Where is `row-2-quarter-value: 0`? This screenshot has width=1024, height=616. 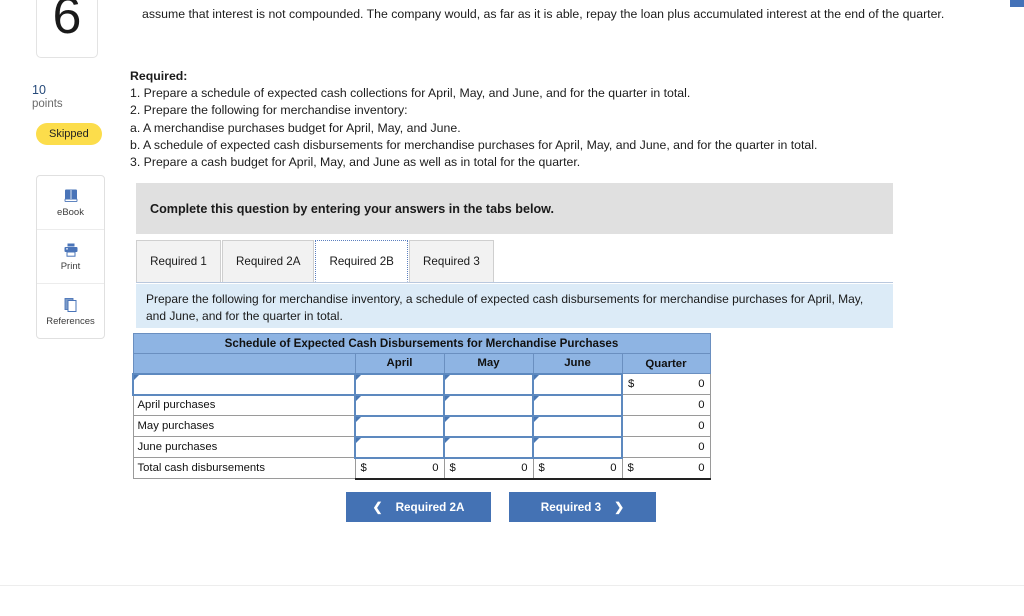 row-2-quarter-value: 0 is located at coordinates (666, 426).